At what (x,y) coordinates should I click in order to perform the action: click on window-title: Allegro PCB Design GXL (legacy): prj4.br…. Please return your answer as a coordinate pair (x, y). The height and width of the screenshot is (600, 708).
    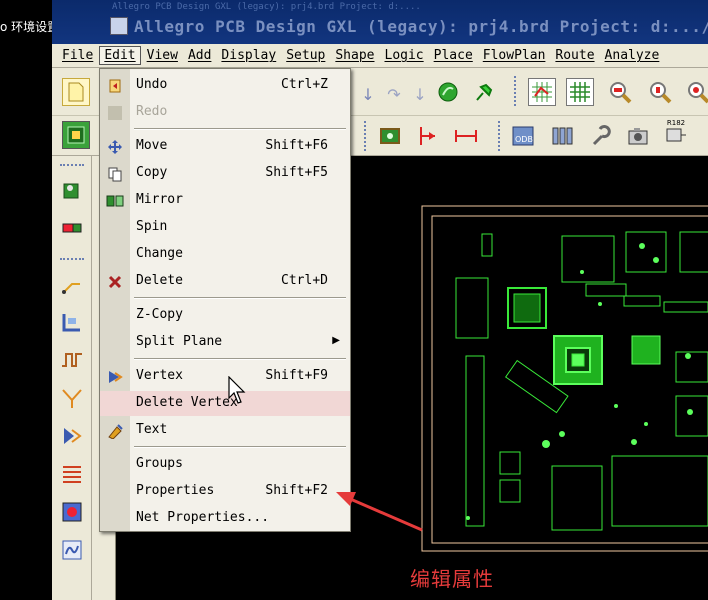
    Looking at the image, I should click on (421, 26).